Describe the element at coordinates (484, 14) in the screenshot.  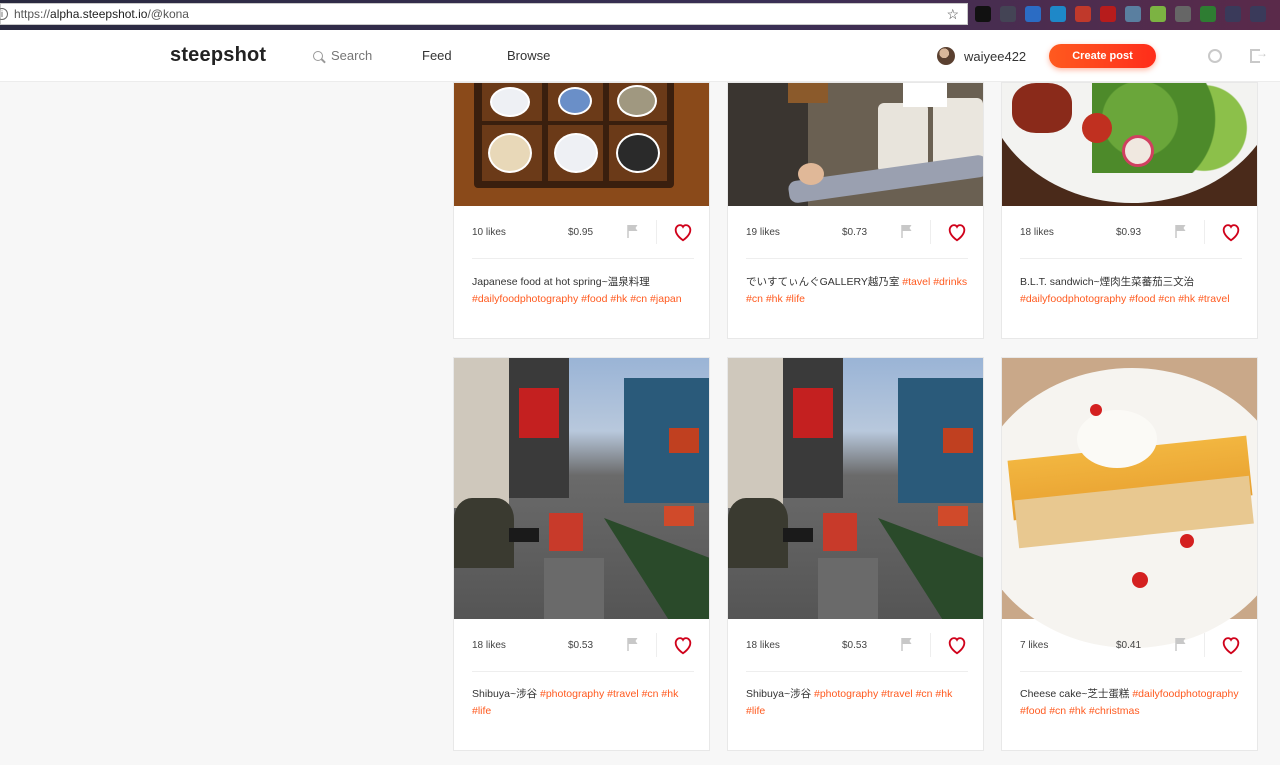
I see `address-bar: i https://alpha.steepshot.io/@kona ☆` at that location.